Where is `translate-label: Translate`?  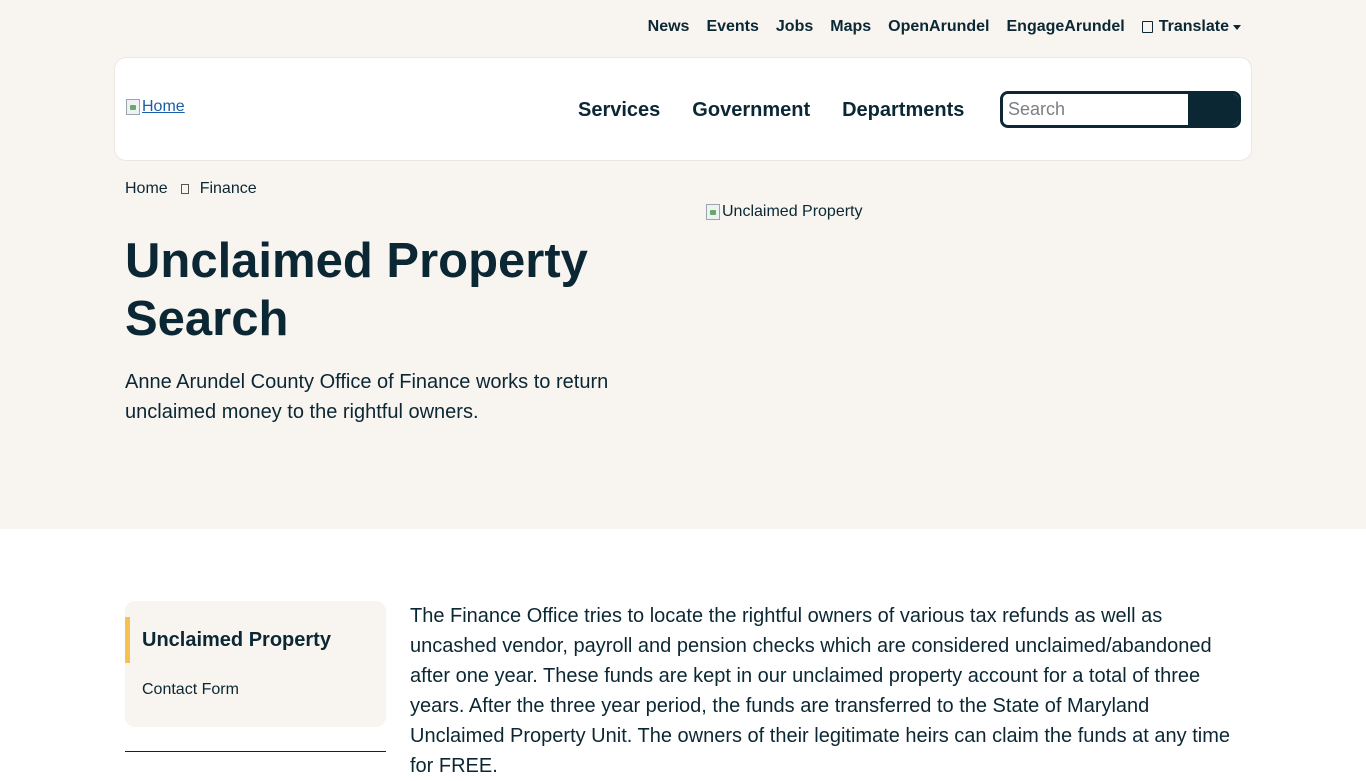 translate-label: Translate is located at coordinates (1193, 26).